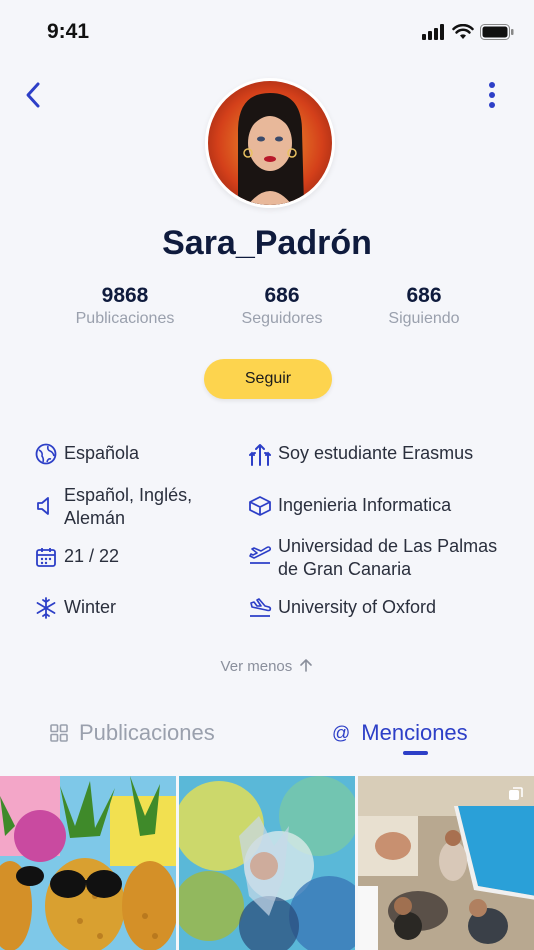  What do you see at coordinates (59, 733) in the screenshot?
I see `grid-icon` at bounding box center [59, 733].